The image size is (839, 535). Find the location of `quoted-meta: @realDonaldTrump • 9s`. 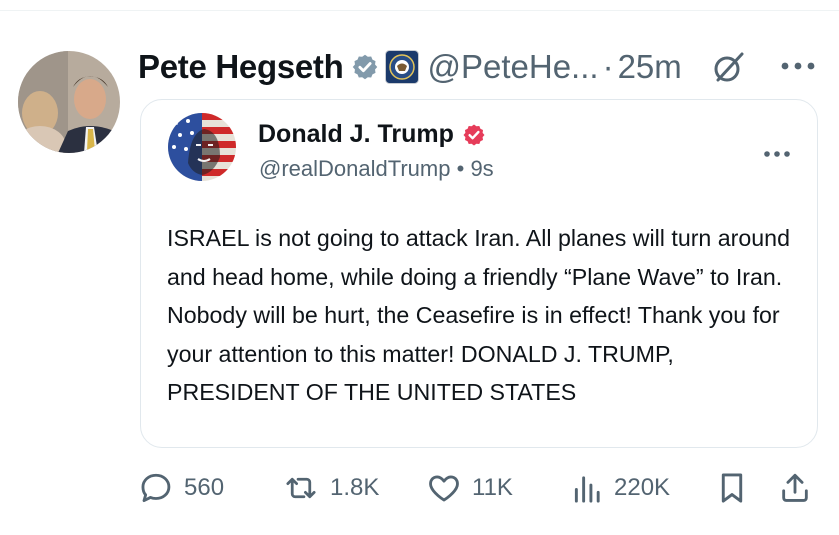

quoted-meta: @realDonaldTrump • 9s is located at coordinates (376, 169).